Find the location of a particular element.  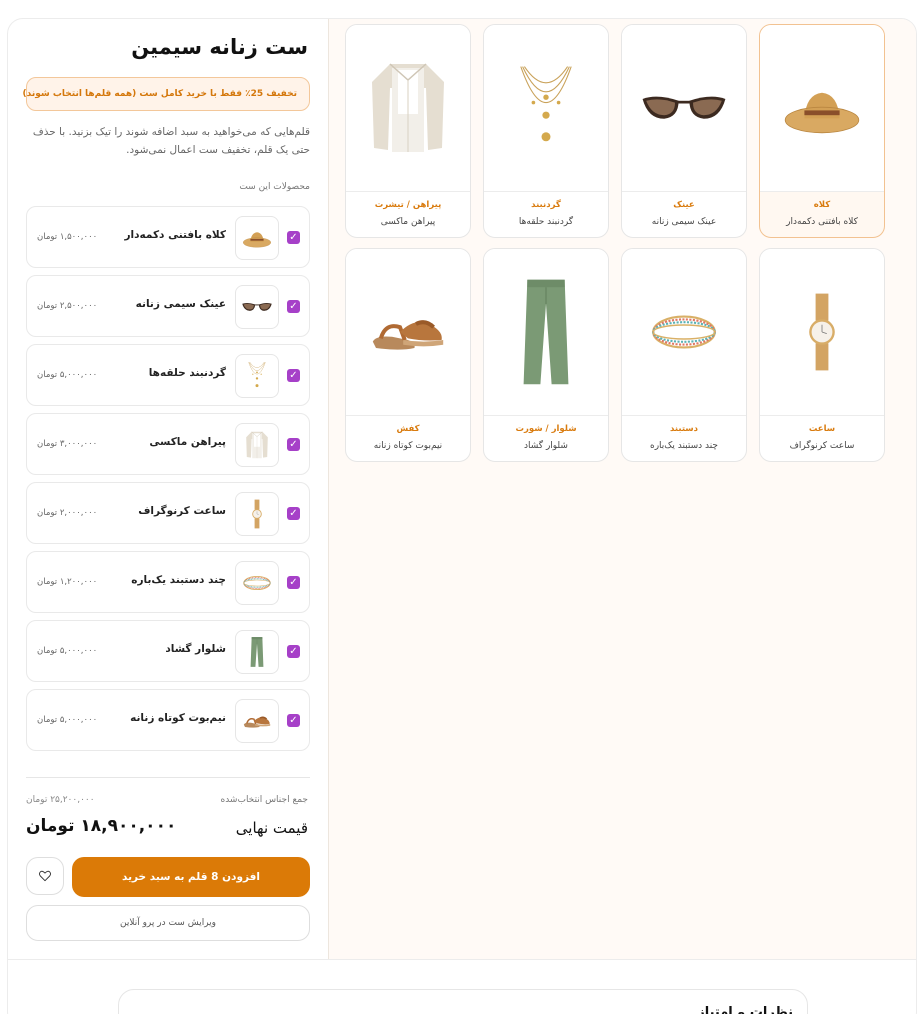

add-to-cart-button: افزودن 8 قلم به سبد خرید is located at coordinates (191, 877).